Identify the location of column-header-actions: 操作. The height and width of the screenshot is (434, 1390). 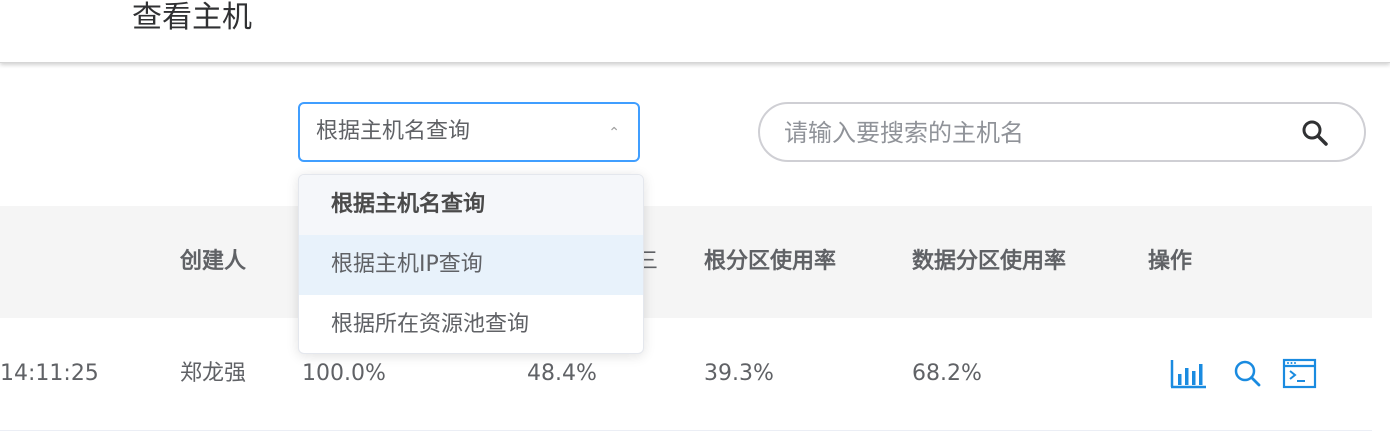
(1170, 261).